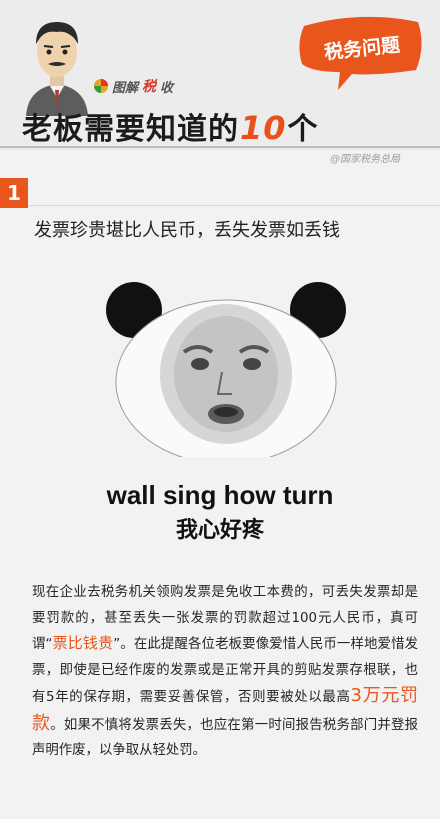 This screenshot has width=440, height=819. What do you see at coordinates (365, 159) in the screenshot?
I see `source-credit: @国家税务总局` at bounding box center [365, 159].